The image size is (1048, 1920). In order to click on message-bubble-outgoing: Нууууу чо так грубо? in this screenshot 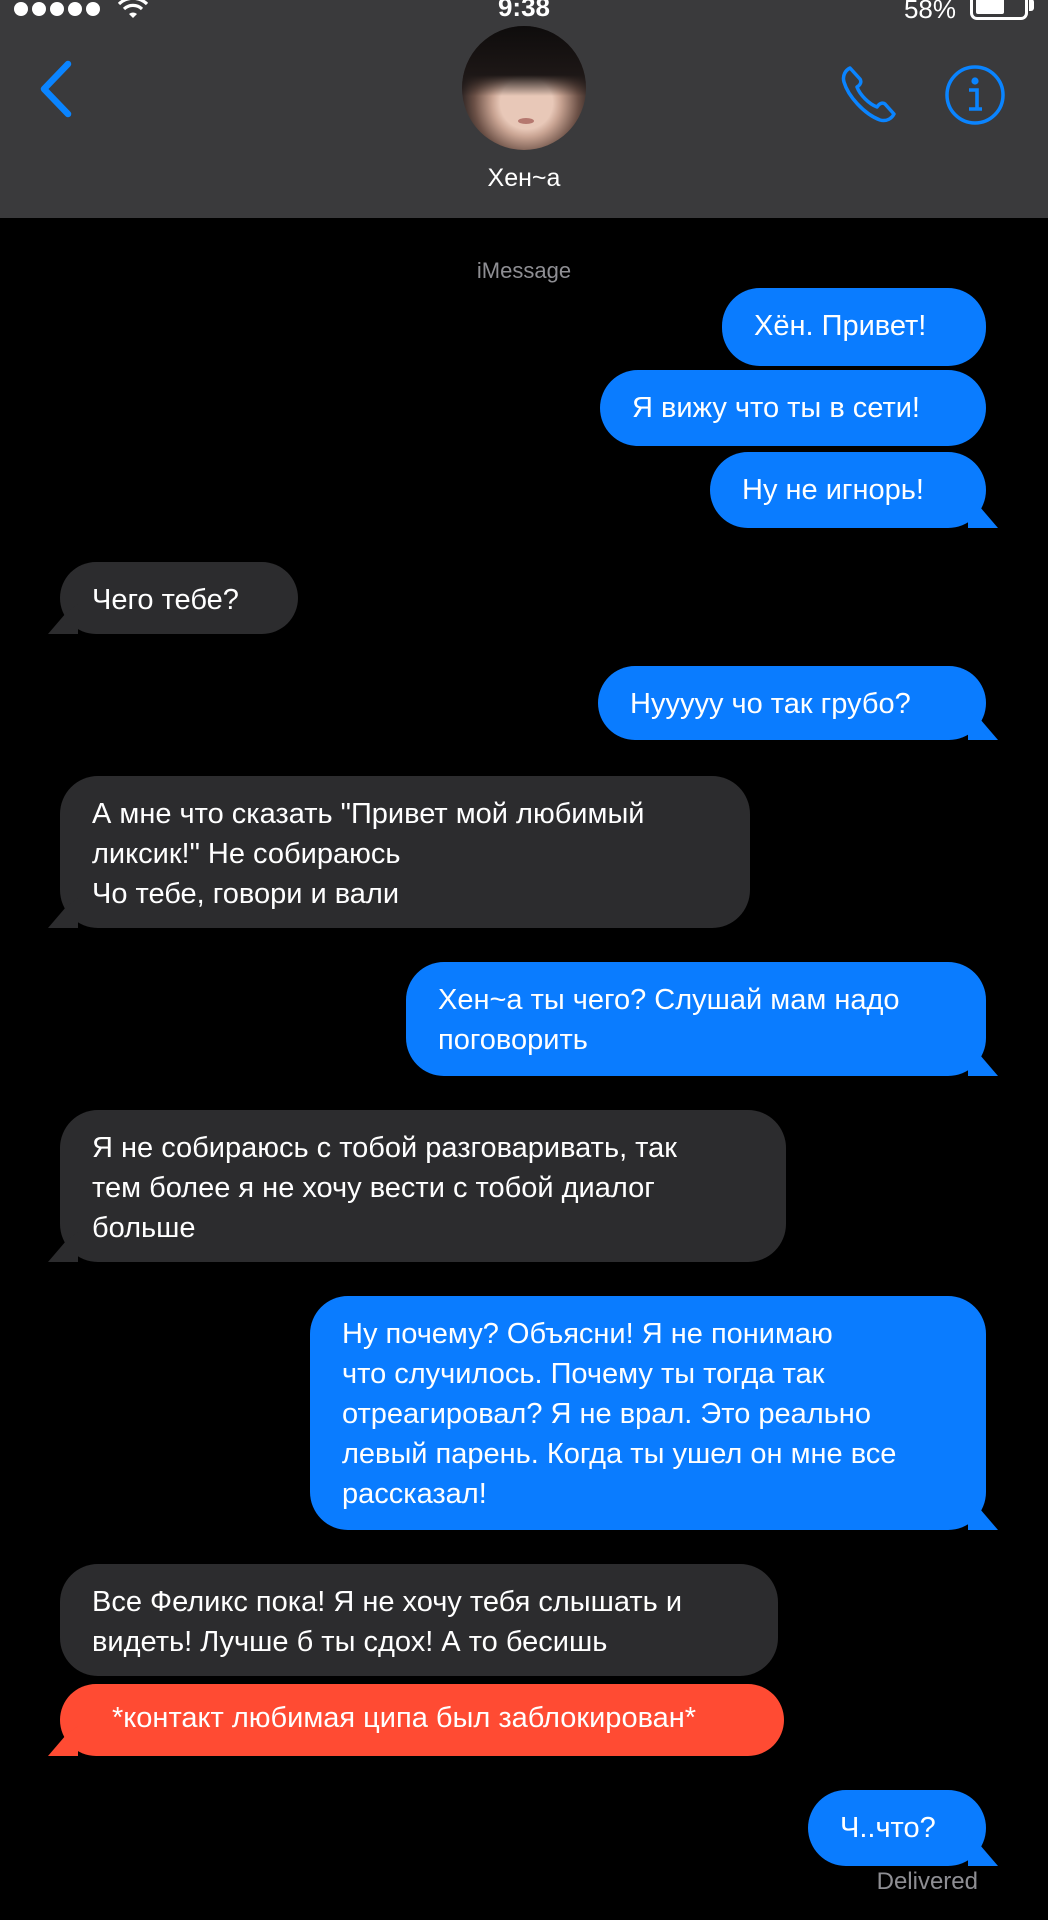, I will do `click(792, 703)`.